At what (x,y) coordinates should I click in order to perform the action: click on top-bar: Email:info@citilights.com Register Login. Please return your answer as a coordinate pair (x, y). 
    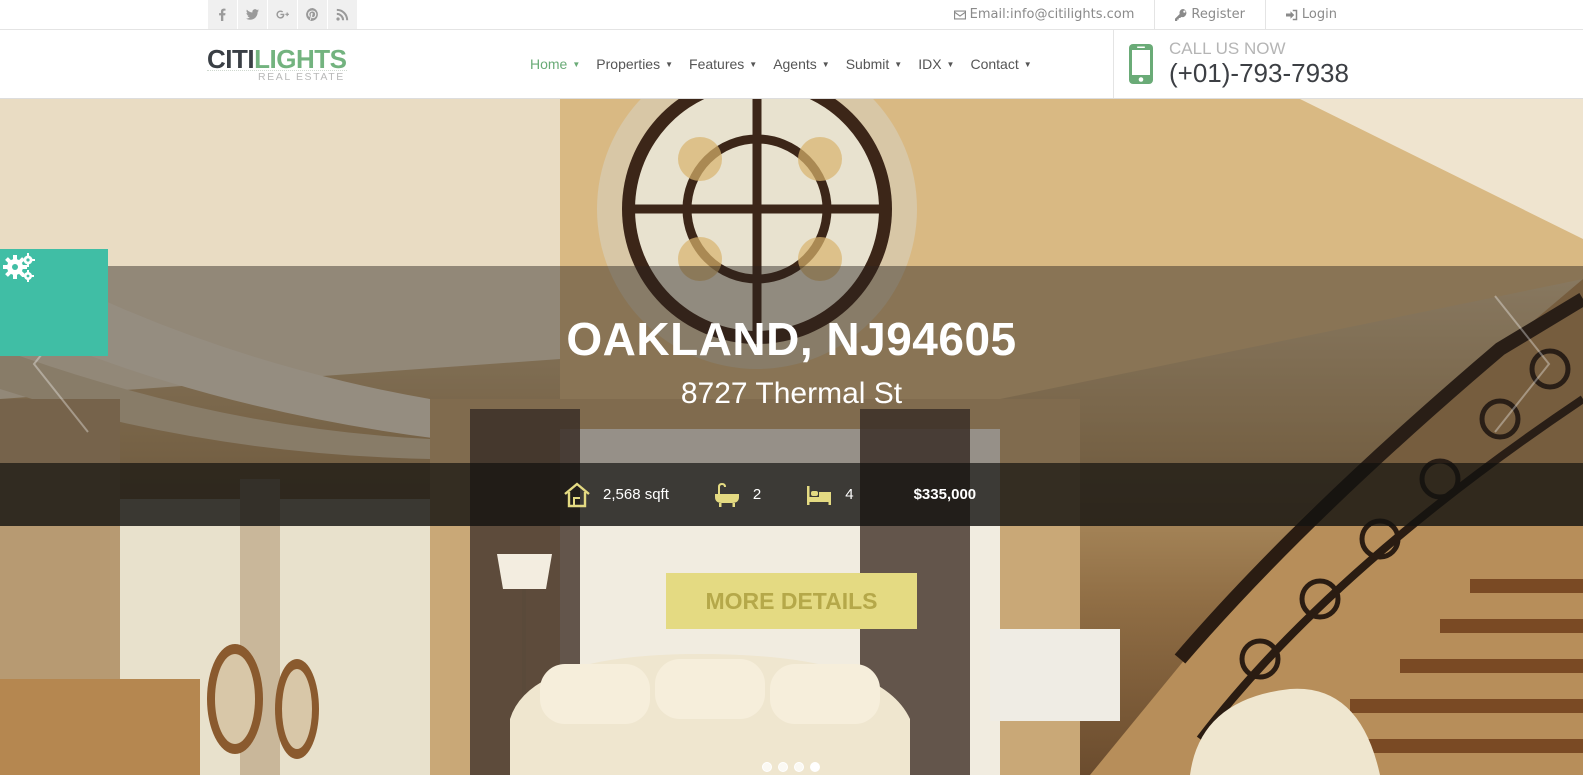
    Looking at the image, I should click on (791, 15).